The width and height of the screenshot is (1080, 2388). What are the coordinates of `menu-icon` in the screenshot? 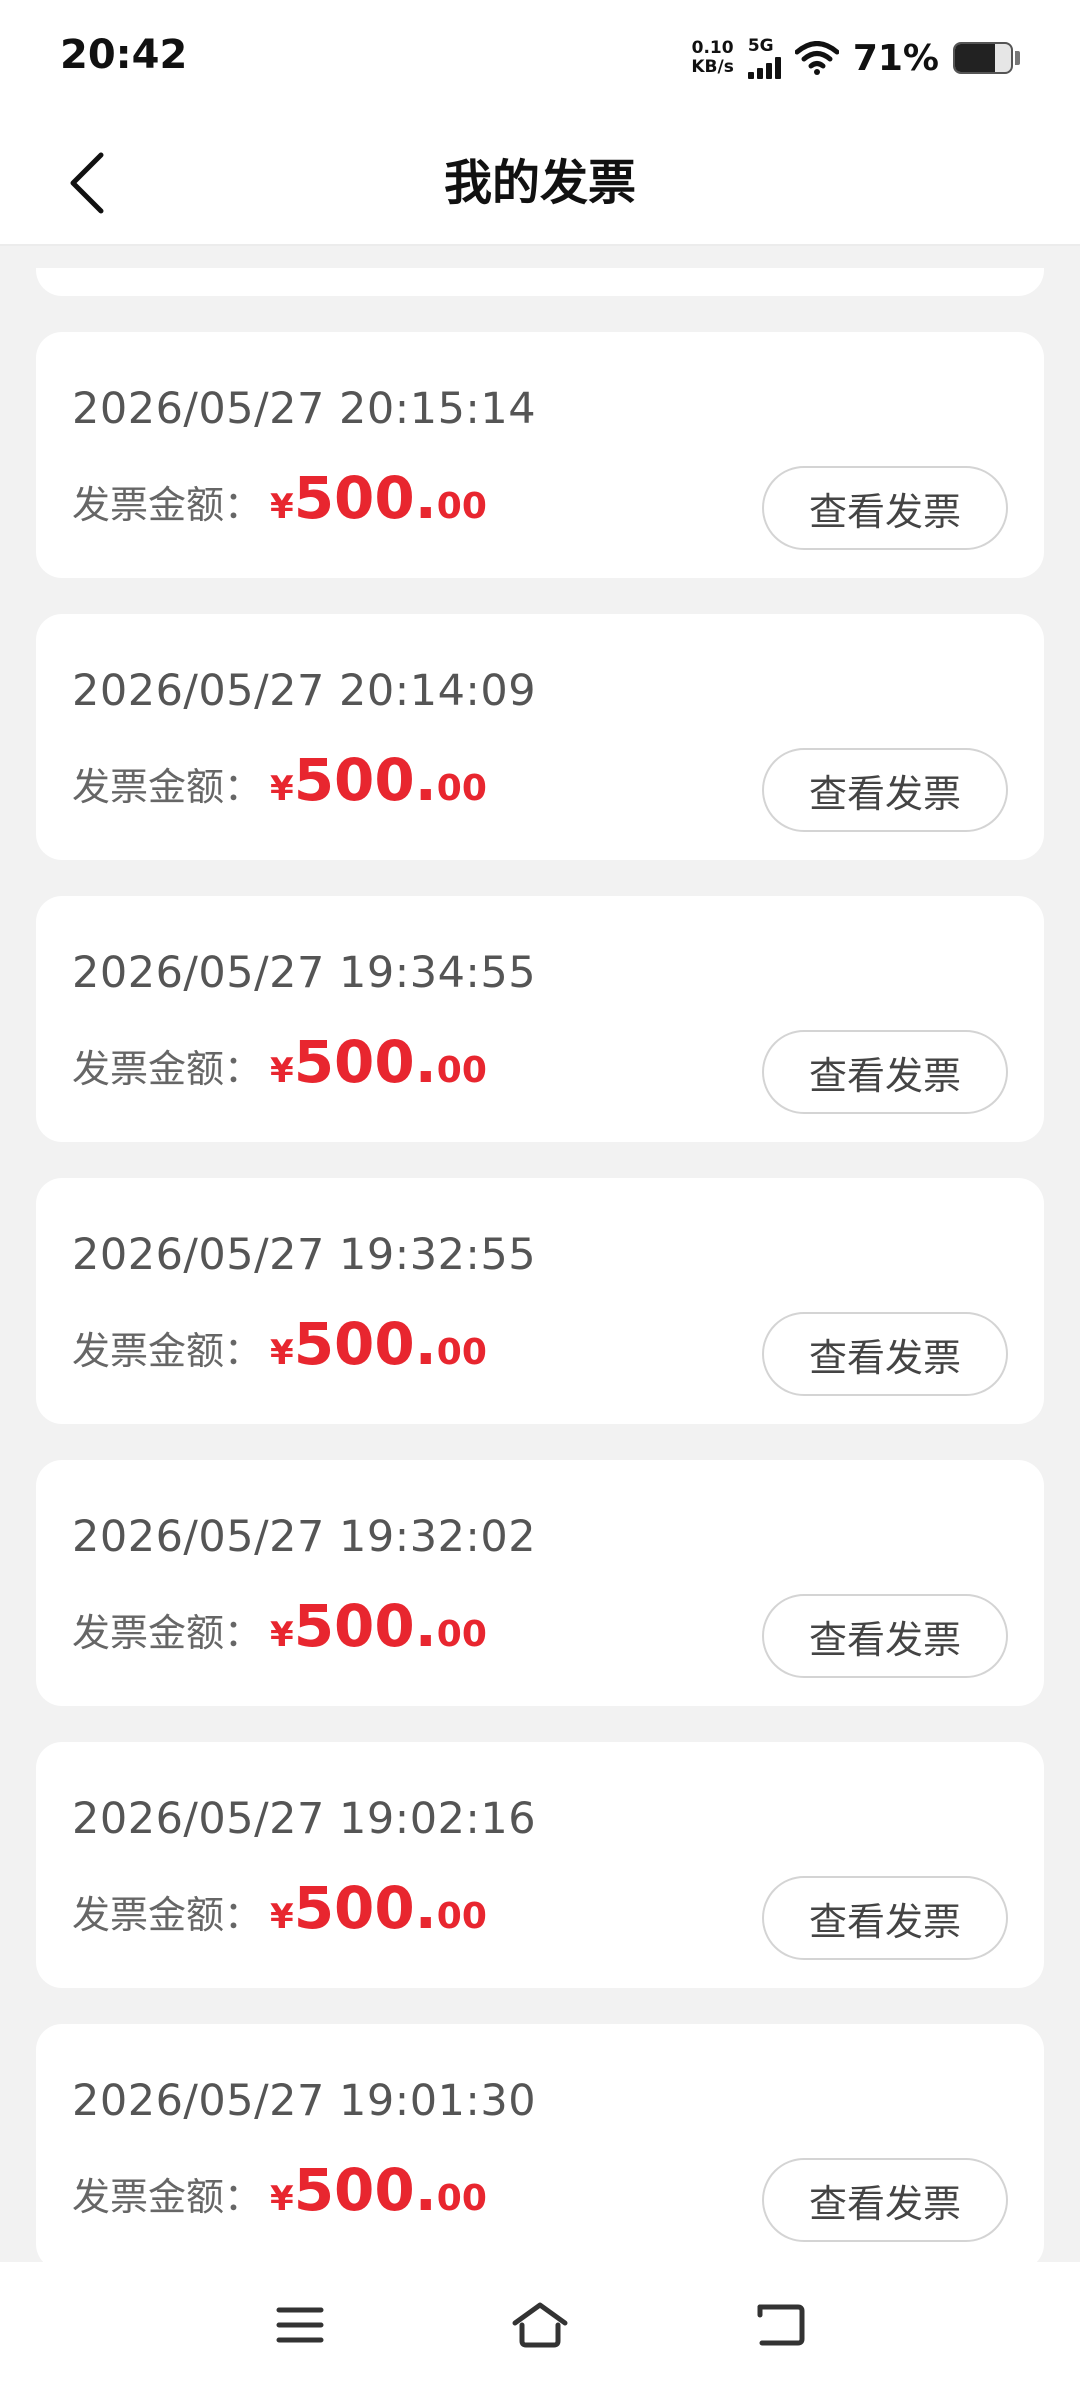 It's located at (300, 2325).